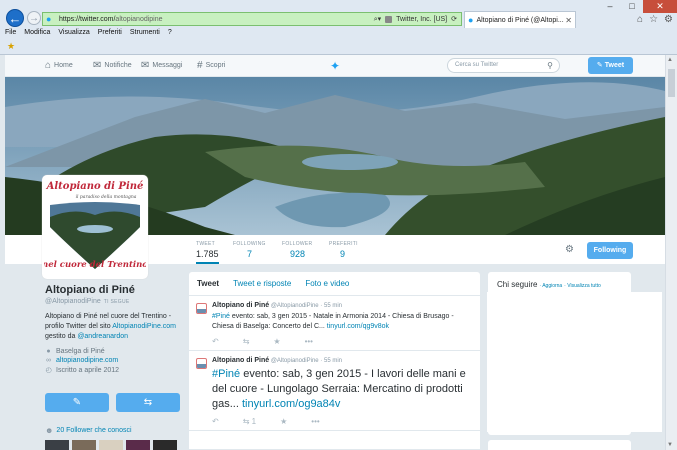  I want to click on scroll-thumb, so click(671, 83).